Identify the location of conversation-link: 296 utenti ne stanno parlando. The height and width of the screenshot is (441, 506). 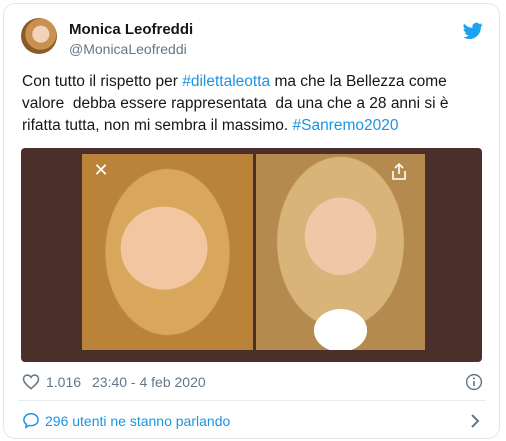
(253, 421).